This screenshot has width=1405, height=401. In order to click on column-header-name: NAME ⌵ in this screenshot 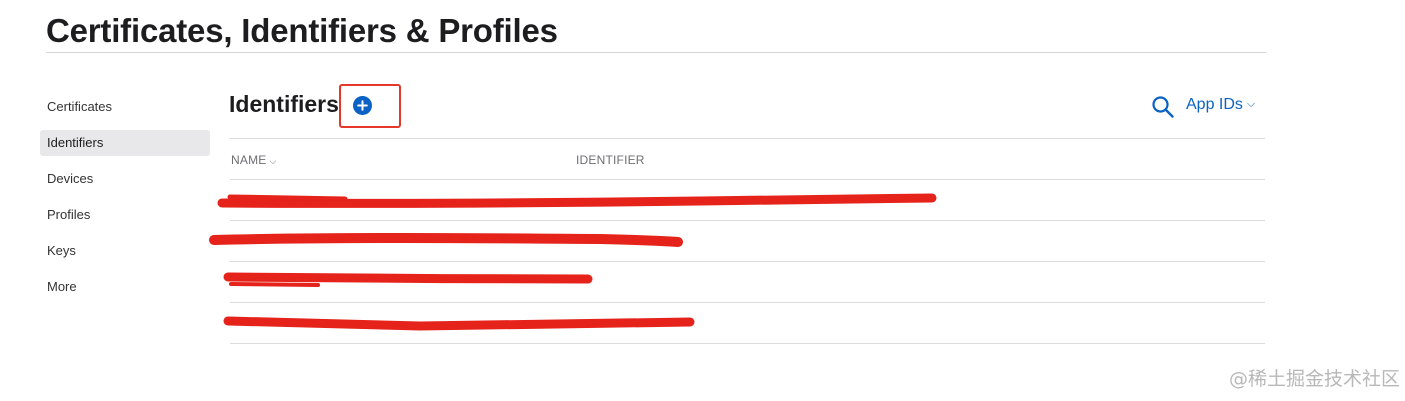, I will do `click(254, 160)`.